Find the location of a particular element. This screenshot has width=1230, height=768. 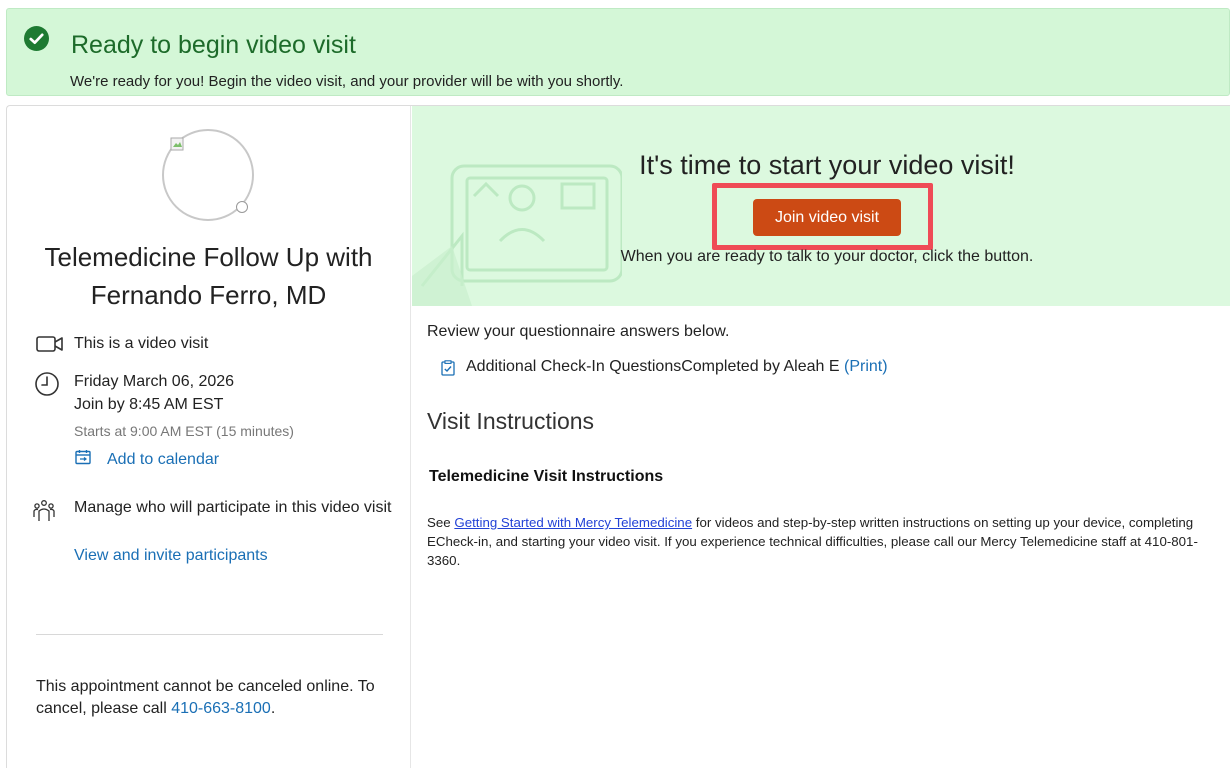

visit-date: Friday March 06, 2026 is located at coordinates (154, 381).